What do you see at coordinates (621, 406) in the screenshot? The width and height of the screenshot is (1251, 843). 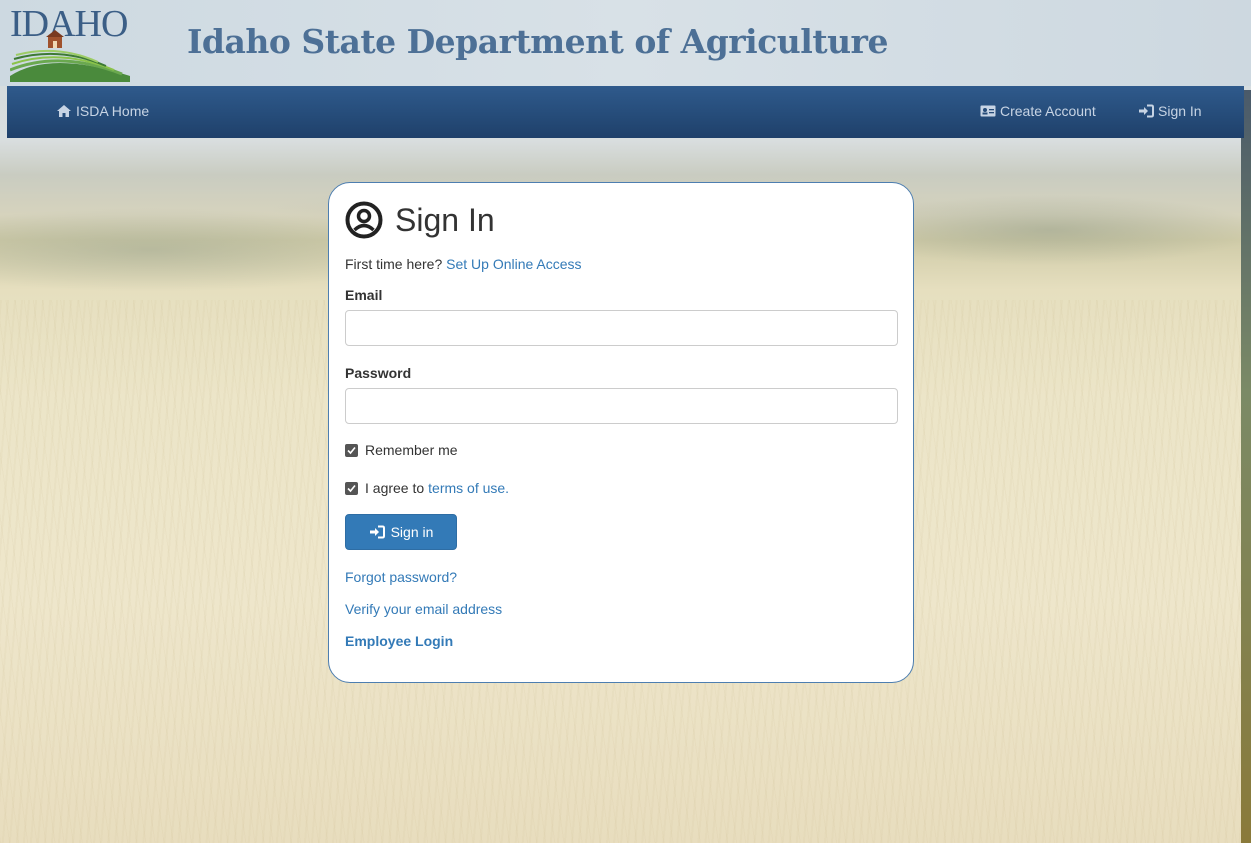 I see `password-field` at bounding box center [621, 406].